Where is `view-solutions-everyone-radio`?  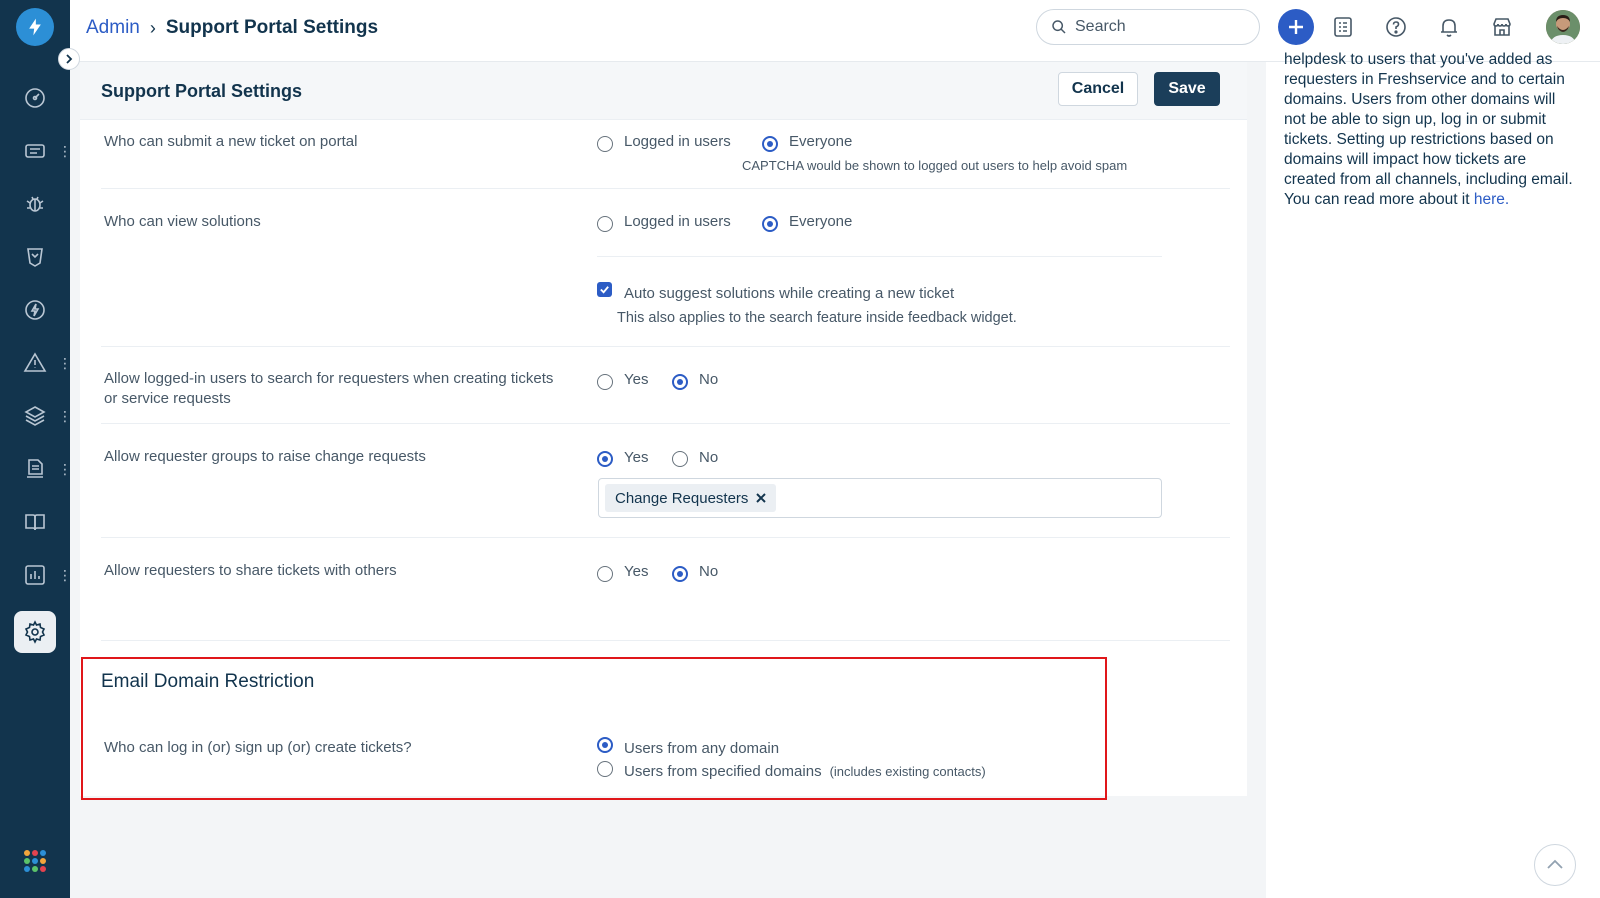 view-solutions-everyone-radio is located at coordinates (770, 224).